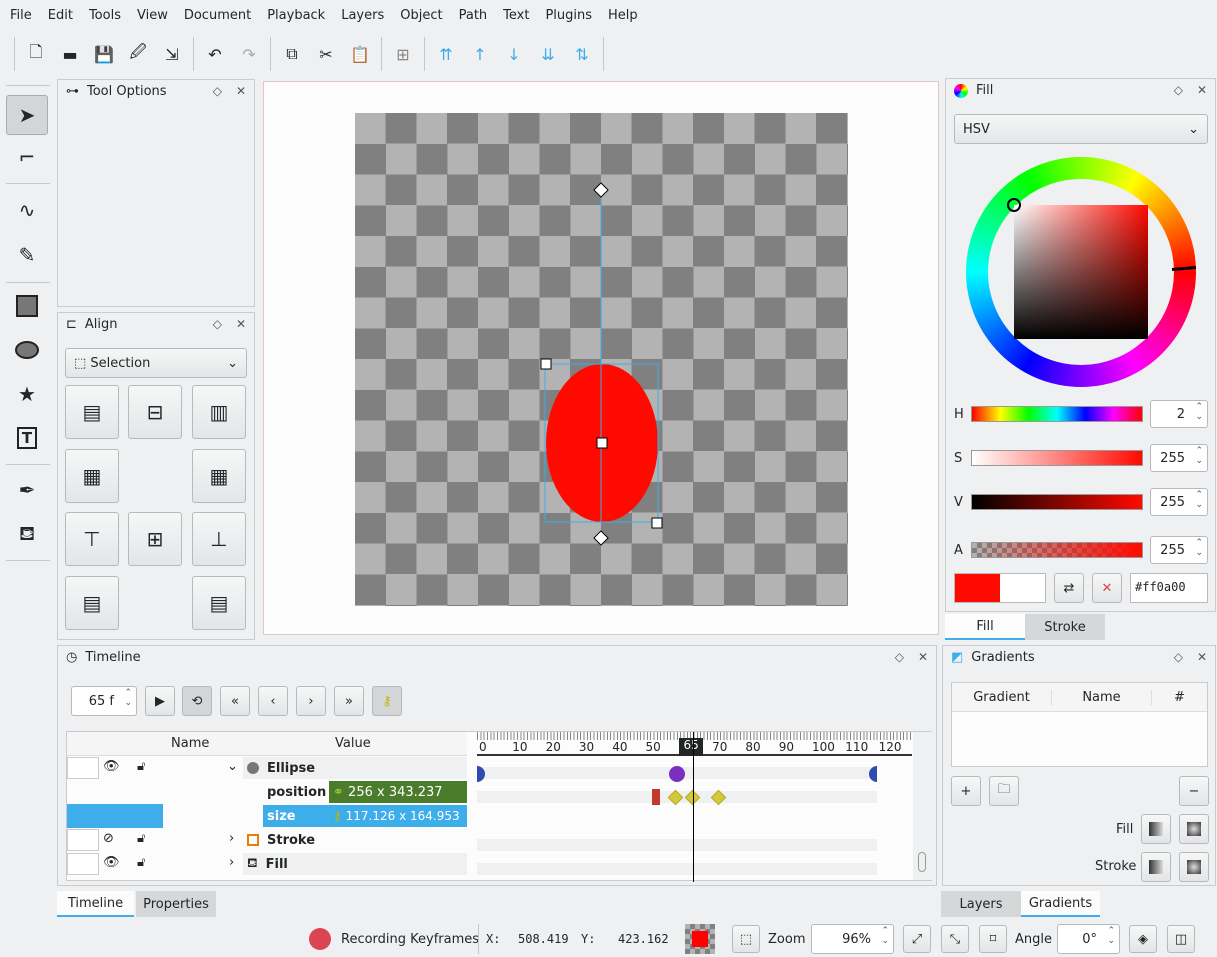  What do you see at coordinates (1179, 550) in the screenshot?
I see `a-spinbox: 255` at bounding box center [1179, 550].